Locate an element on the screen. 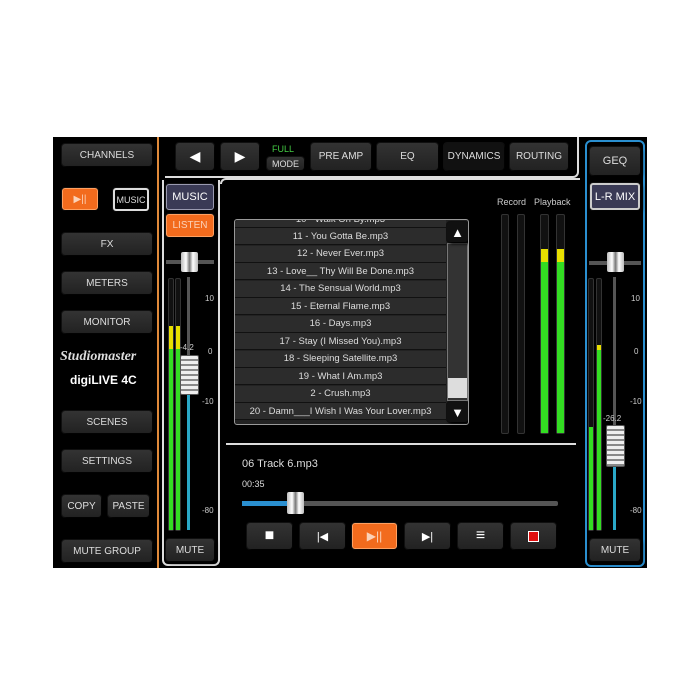  play-button: ▶|| is located at coordinates (374, 536).